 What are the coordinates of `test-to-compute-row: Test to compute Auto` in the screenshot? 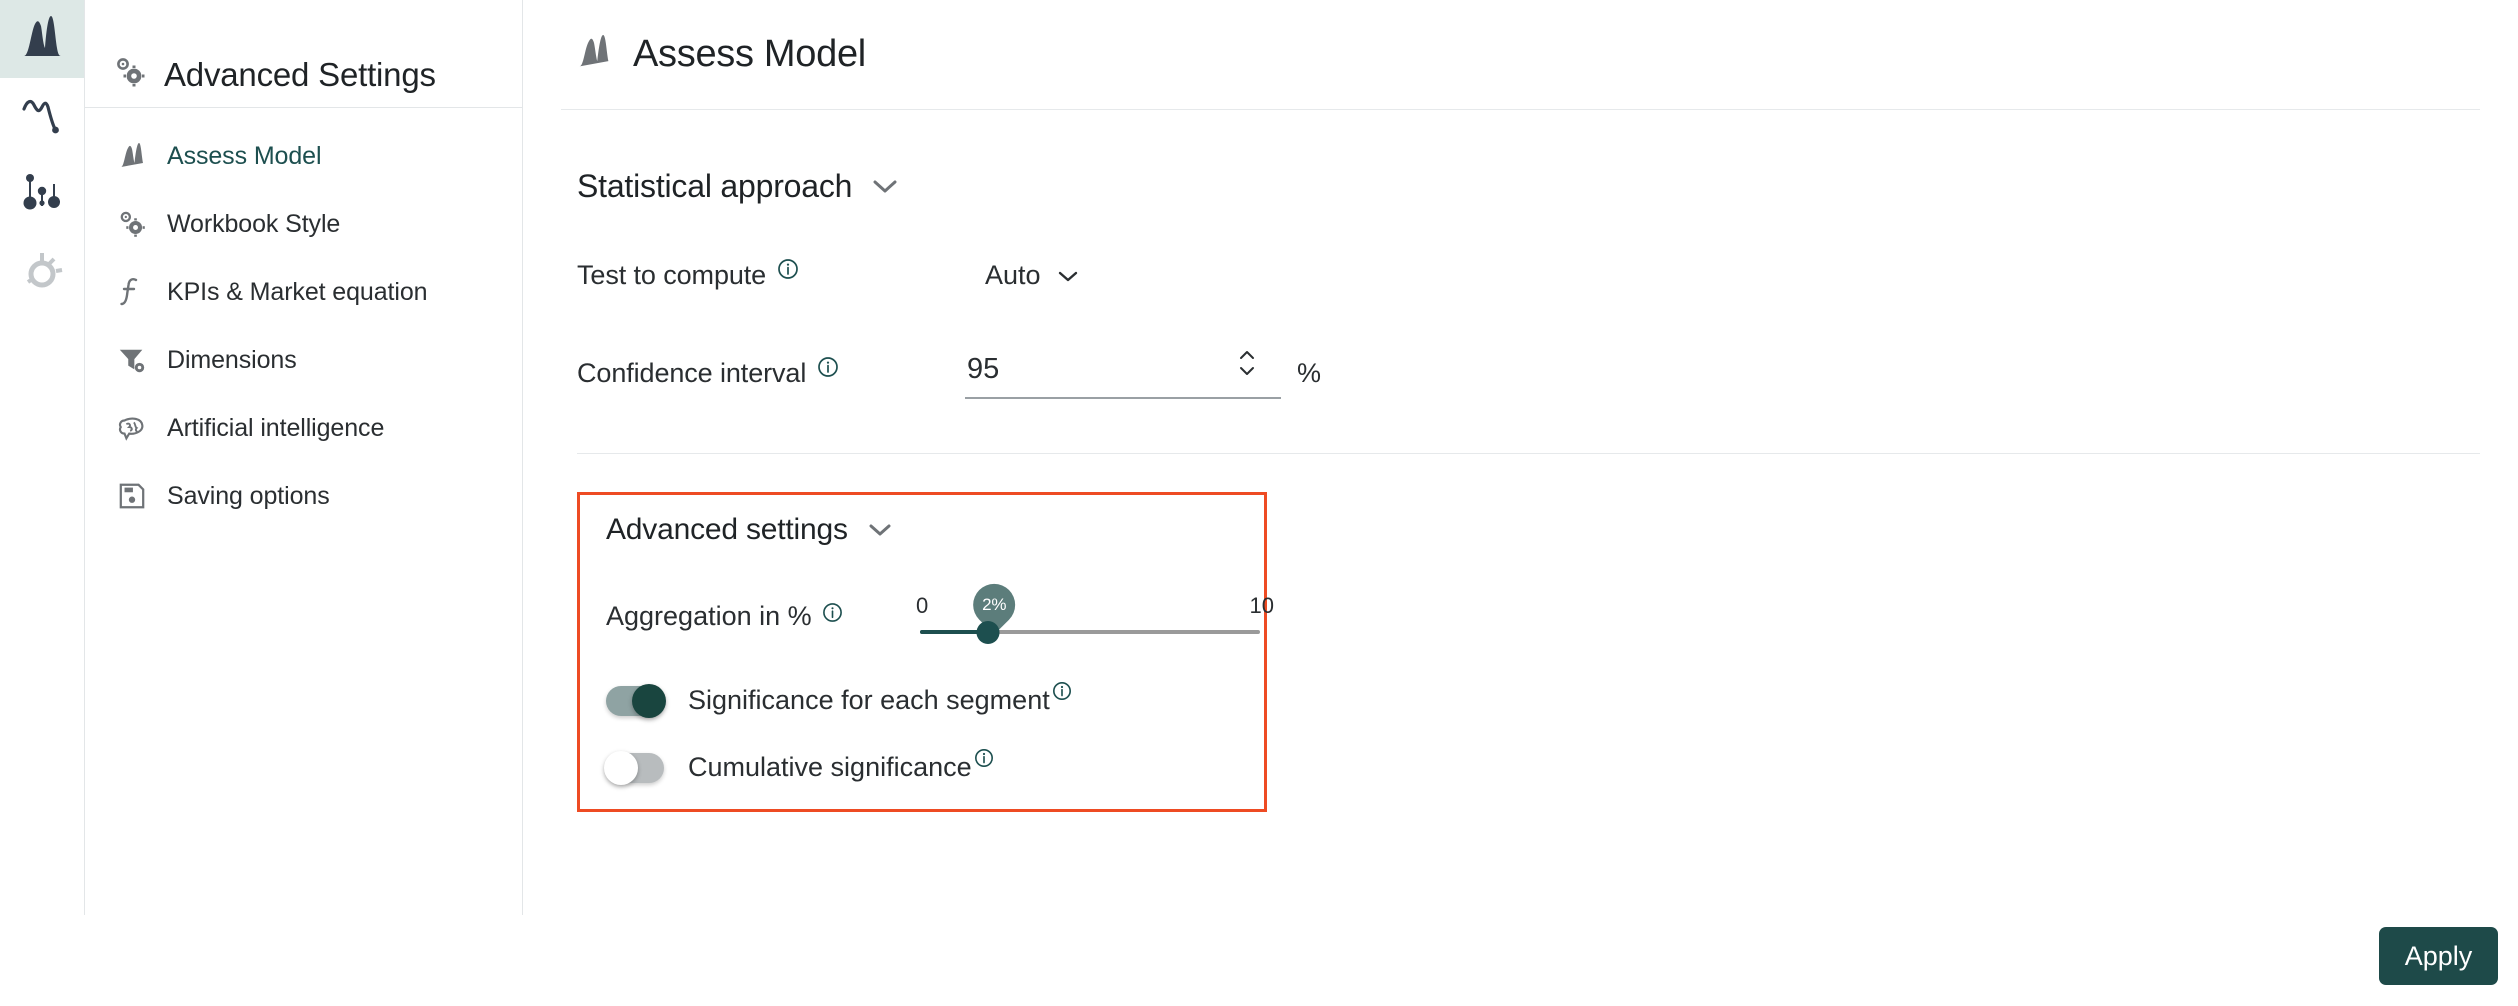 It's located at (1528, 275).